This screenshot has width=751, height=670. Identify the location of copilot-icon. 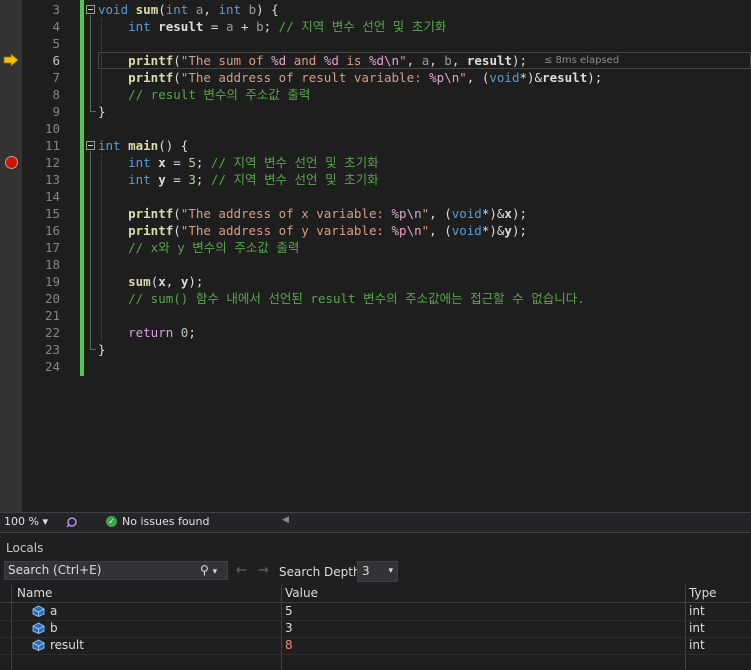
(72, 522).